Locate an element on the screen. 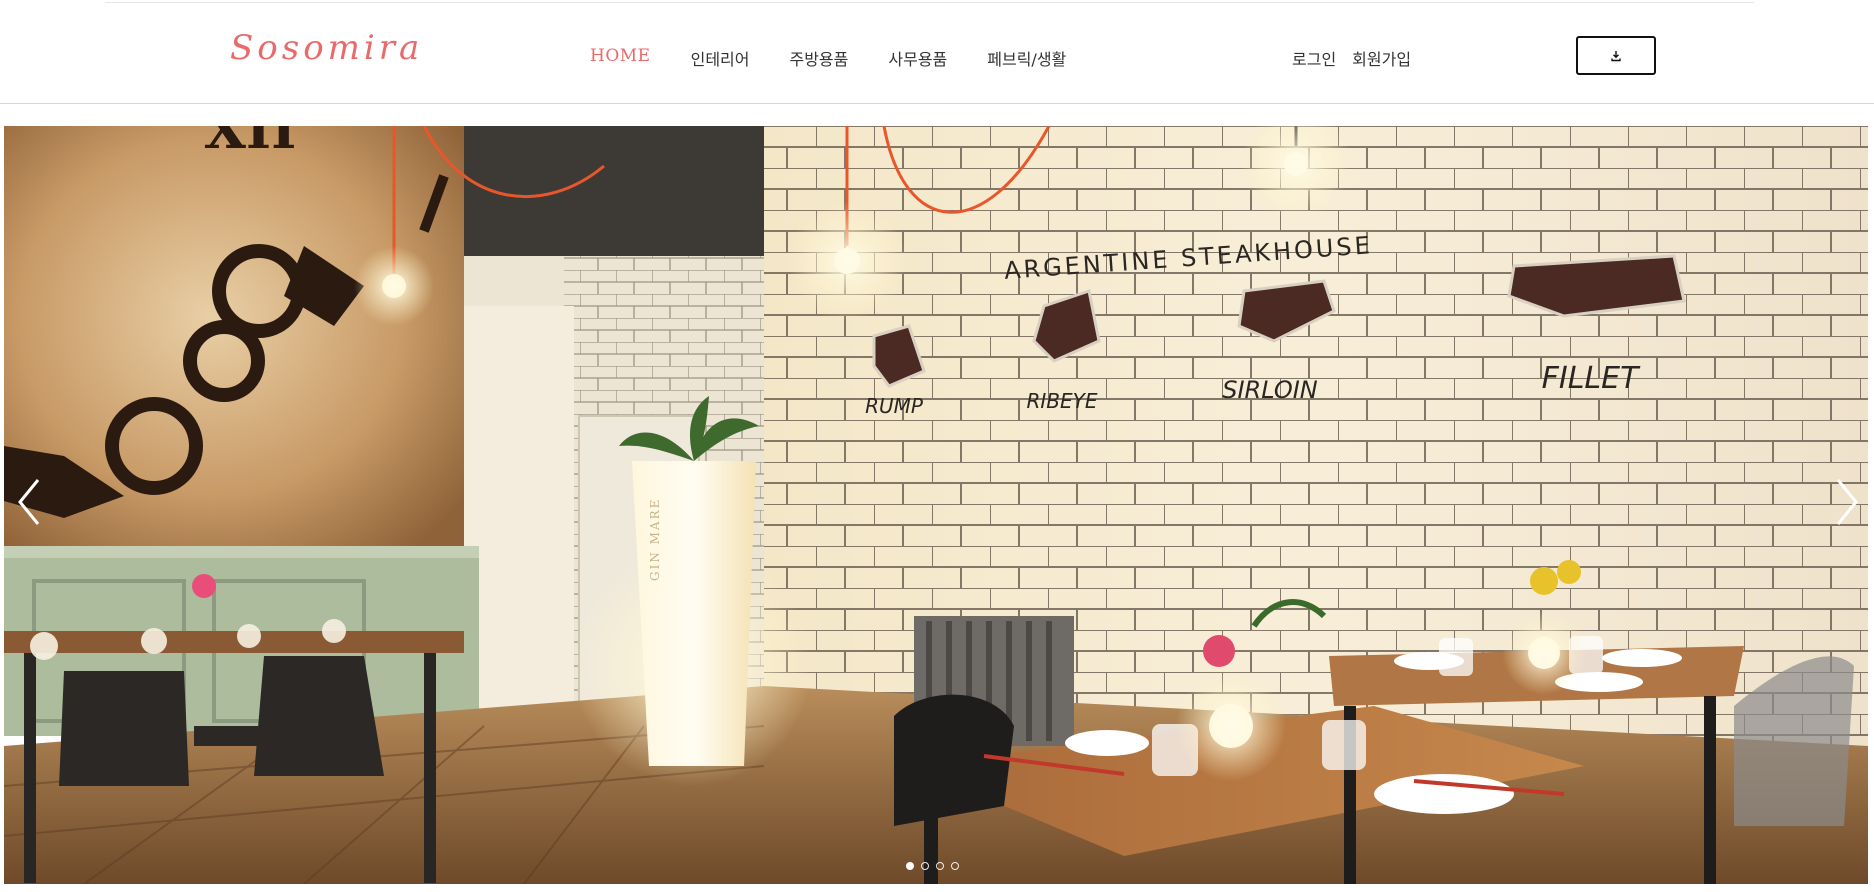 The height and width of the screenshot is (892, 1874). carousel-prev-button is located at coordinates (30, 502).